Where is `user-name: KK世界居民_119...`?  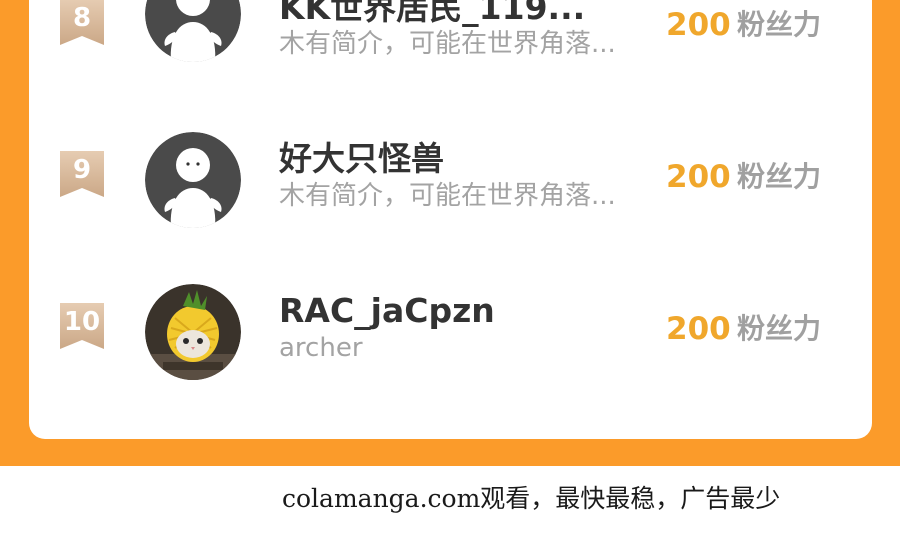
user-name: KK世界居民_119... is located at coordinates (432, 14).